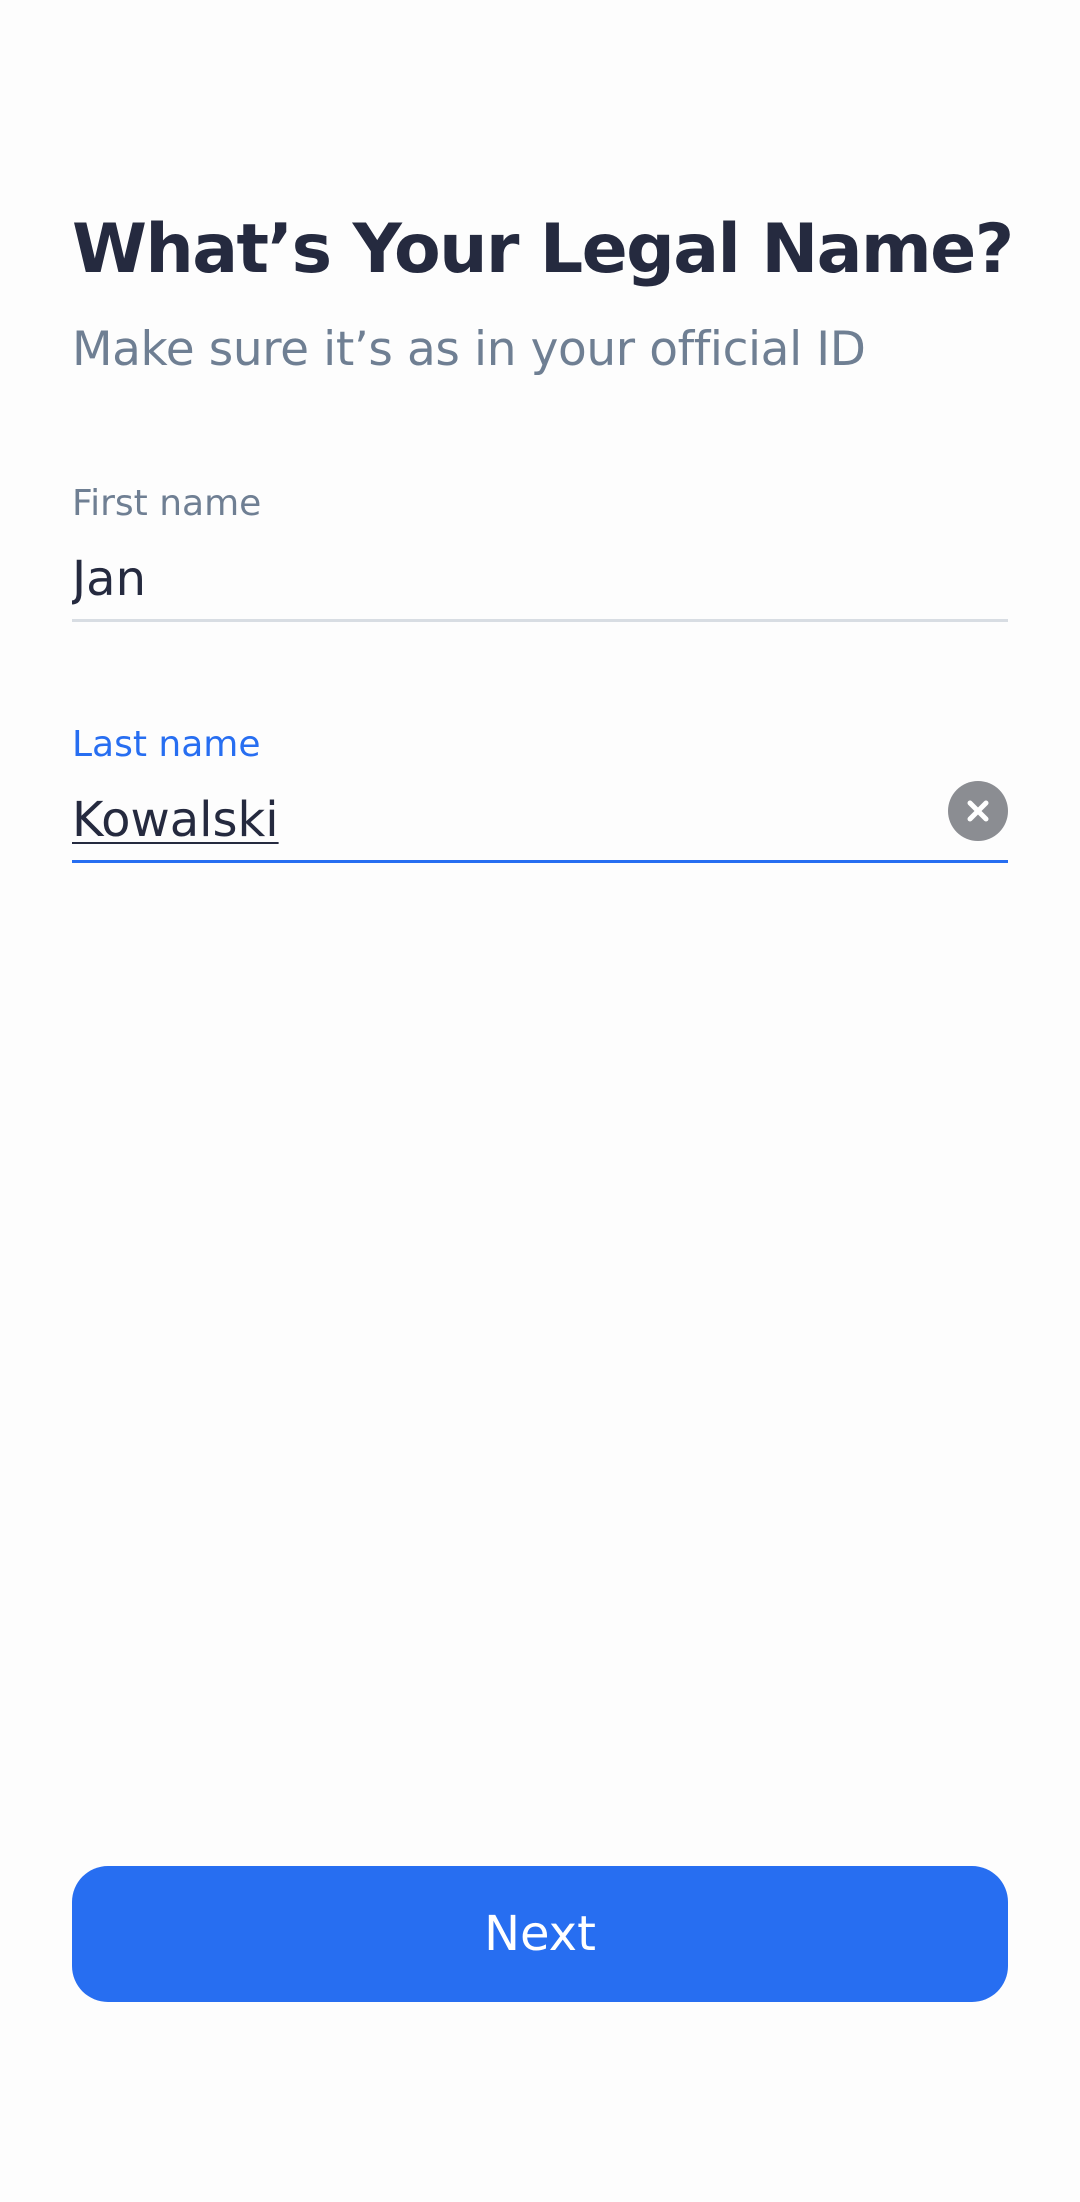  What do you see at coordinates (540, 620) in the screenshot?
I see `first-name-underline` at bounding box center [540, 620].